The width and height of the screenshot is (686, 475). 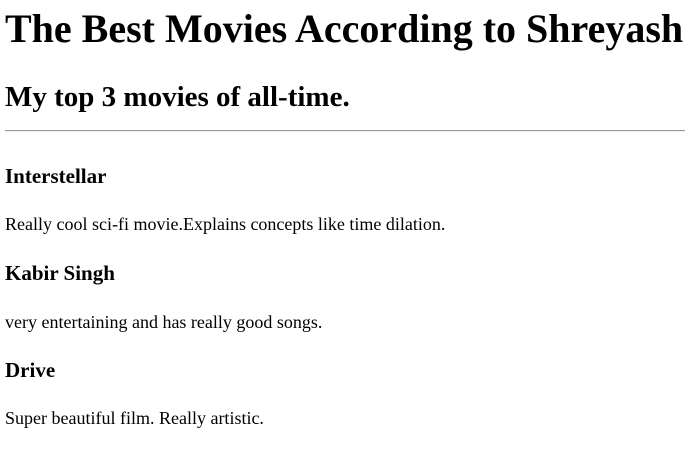 What do you see at coordinates (60, 273) in the screenshot?
I see `movie-title: Kabir Singh` at bounding box center [60, 273].